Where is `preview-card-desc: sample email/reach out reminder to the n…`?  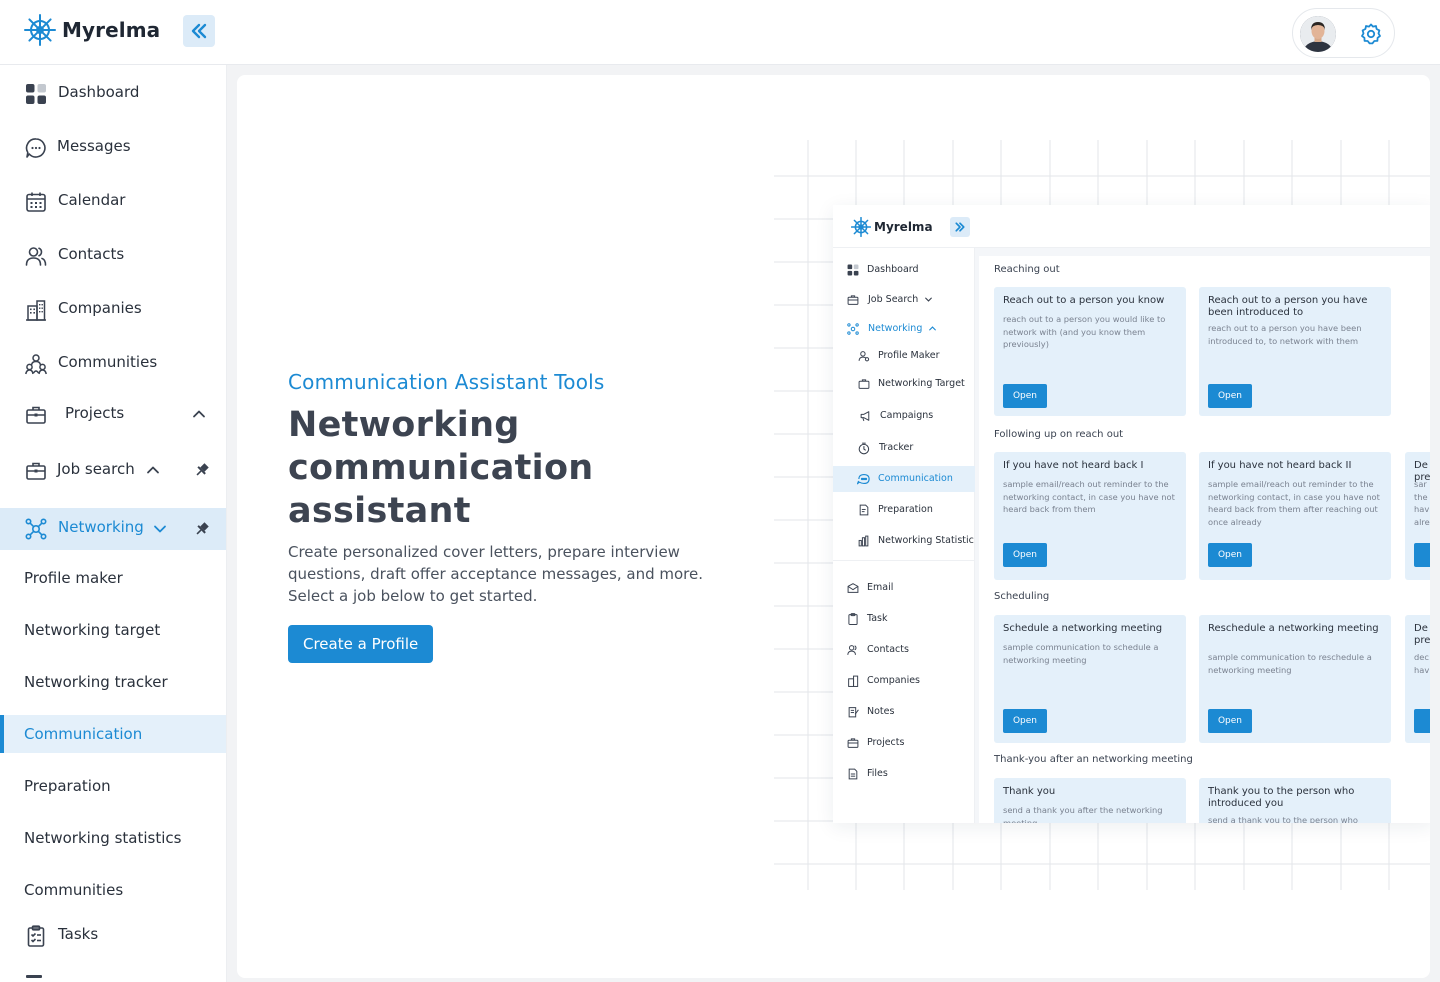
preview-card-desc: sample email/reach out reminder to the n… is located at coordinates (1294, 503).